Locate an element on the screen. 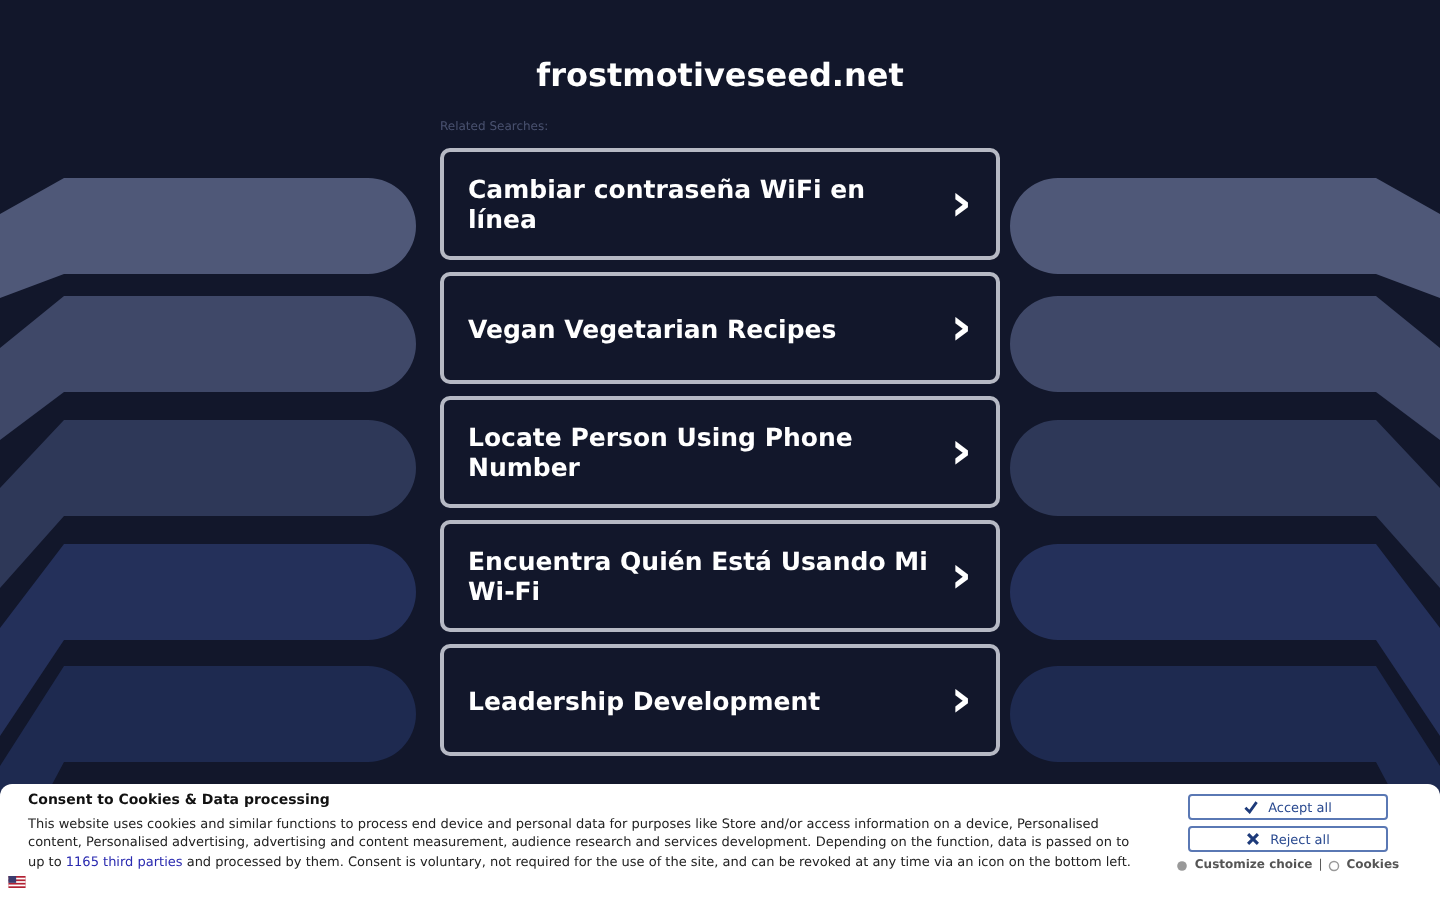 Image resolution: width=1440 pixels, height=900 pixels. checkmark-icon is located at coordinates (1251, 807).